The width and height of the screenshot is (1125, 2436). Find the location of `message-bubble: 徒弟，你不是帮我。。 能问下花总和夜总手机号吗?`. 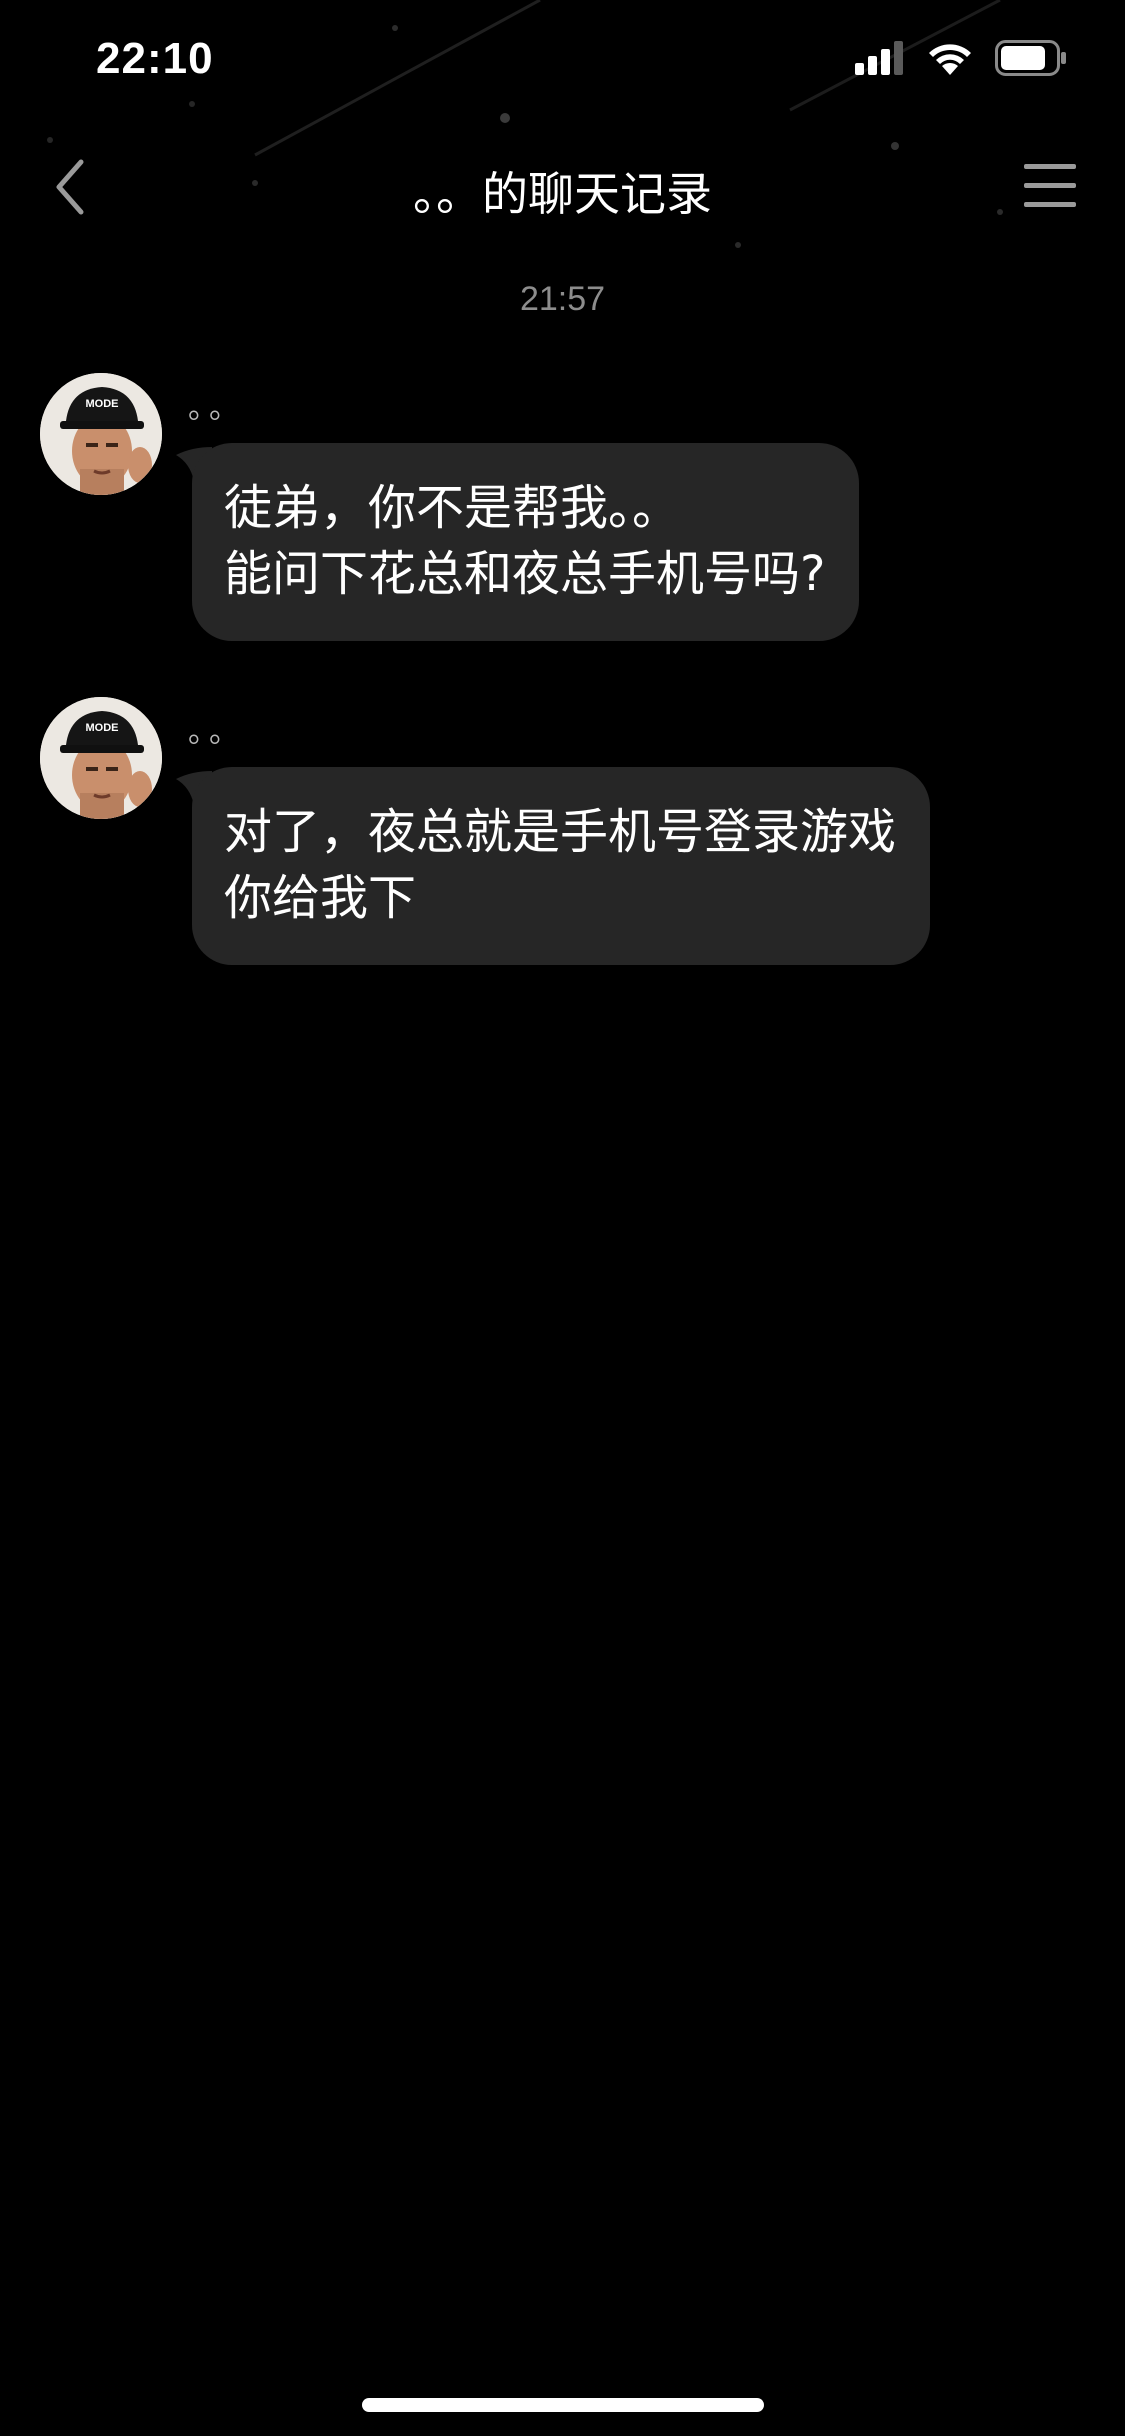

message-bubble: 徒弟，你不是帮我。。 能问下花总和夜总手机号吗? is located at coordinates (526, 542).